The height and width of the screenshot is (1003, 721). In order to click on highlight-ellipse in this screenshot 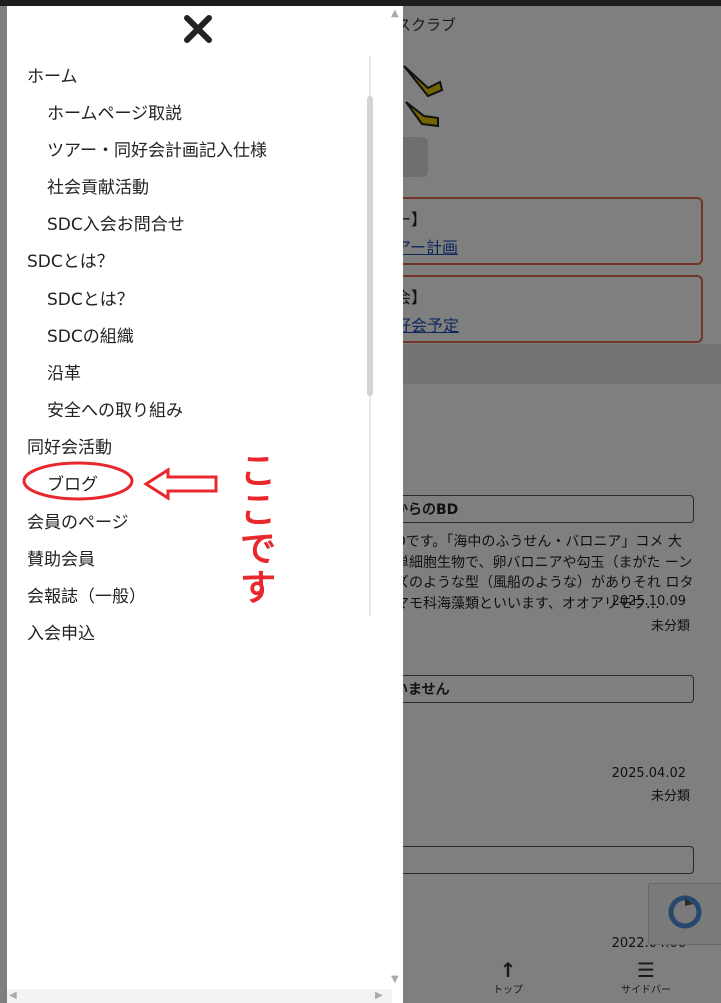, I will do `click(78, 481)`.